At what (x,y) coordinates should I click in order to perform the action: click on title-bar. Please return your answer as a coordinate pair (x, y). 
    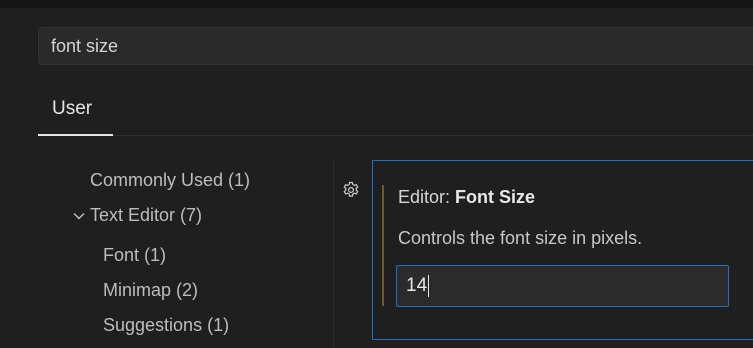
    Looking at the image, I should click on (376, 4).